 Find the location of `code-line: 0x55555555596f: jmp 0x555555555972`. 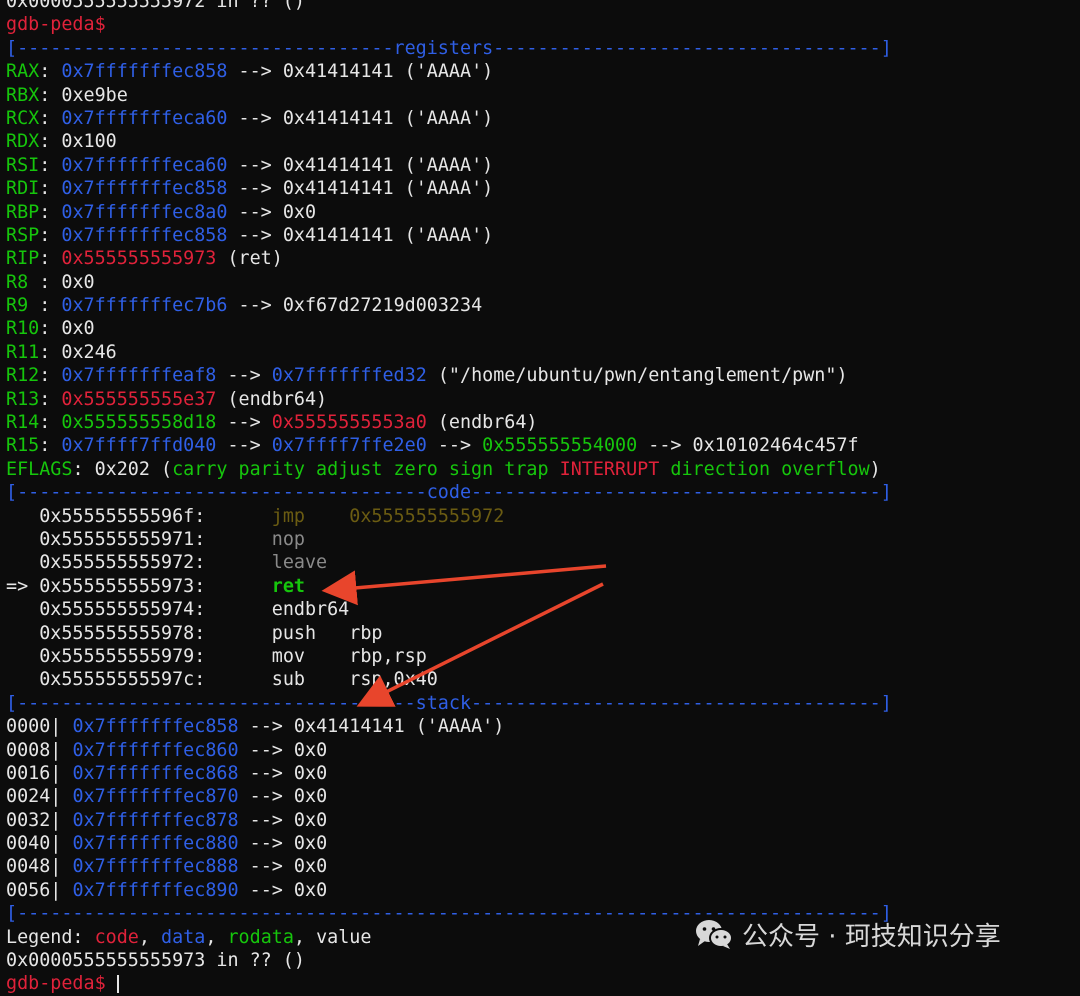

code-line: 0x55555555596f: jmp 0x555555555972 is located at coordinates (543, 516).